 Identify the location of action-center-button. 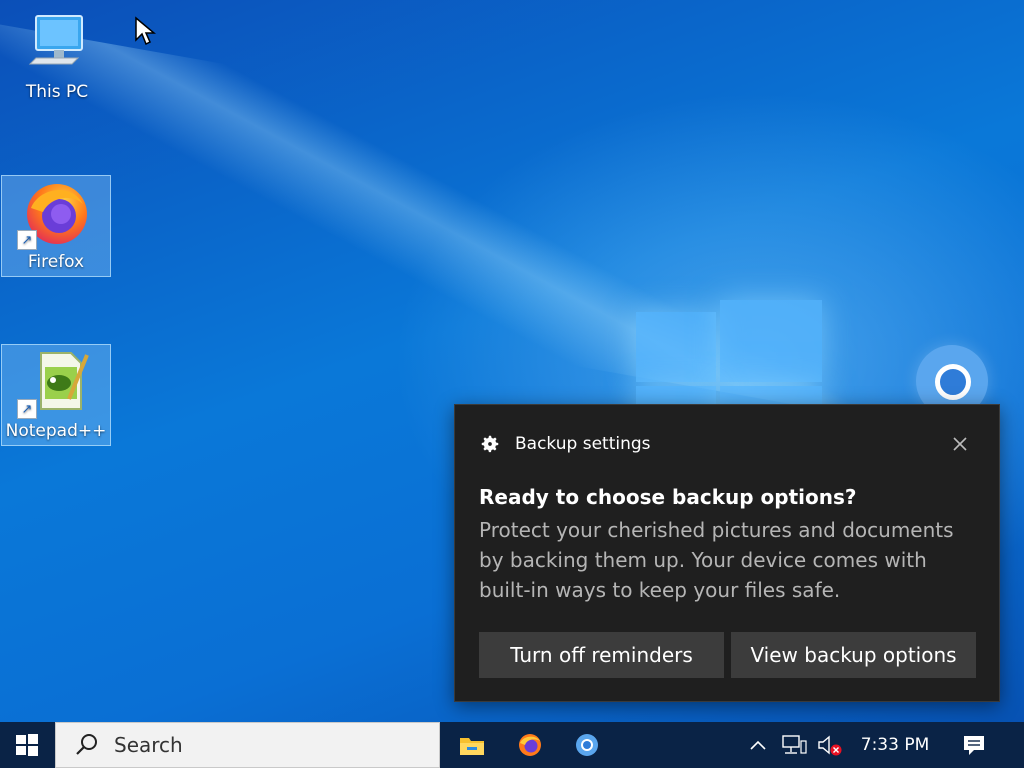
(974, 745).